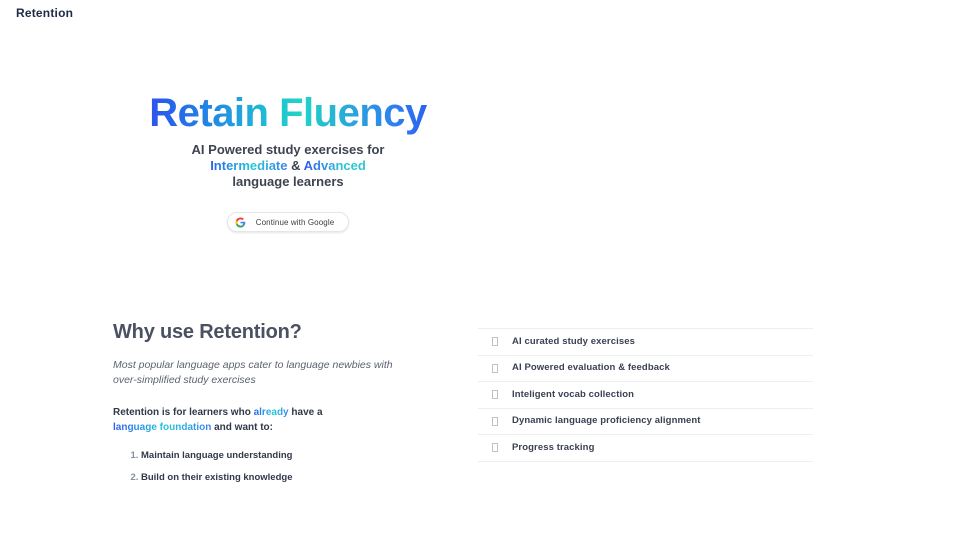 The image size is (960, 540). I want to click on brand-logo: Retention, so click(488, 13).